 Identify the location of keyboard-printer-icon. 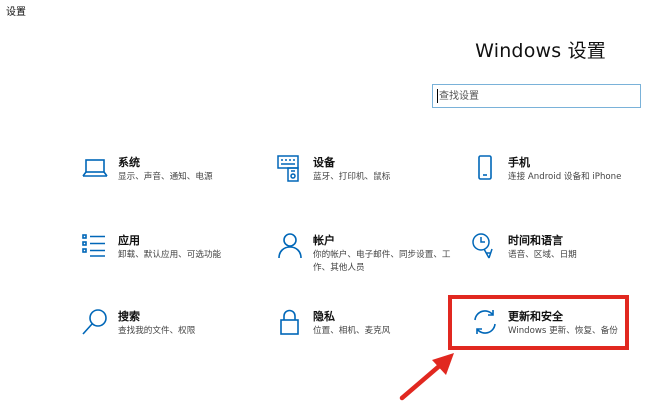
(290, 168).